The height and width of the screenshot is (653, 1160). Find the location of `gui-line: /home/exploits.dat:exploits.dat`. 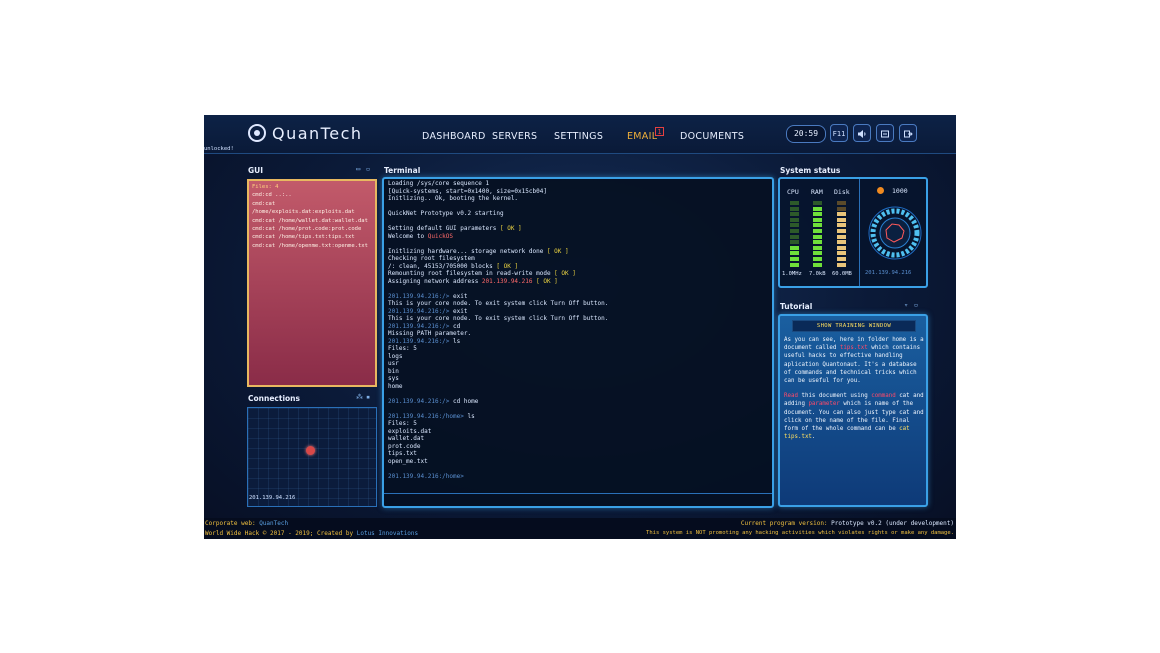

gui-line: /home/exploits.dat:exploits.dat is located at coordinates (312, 212).